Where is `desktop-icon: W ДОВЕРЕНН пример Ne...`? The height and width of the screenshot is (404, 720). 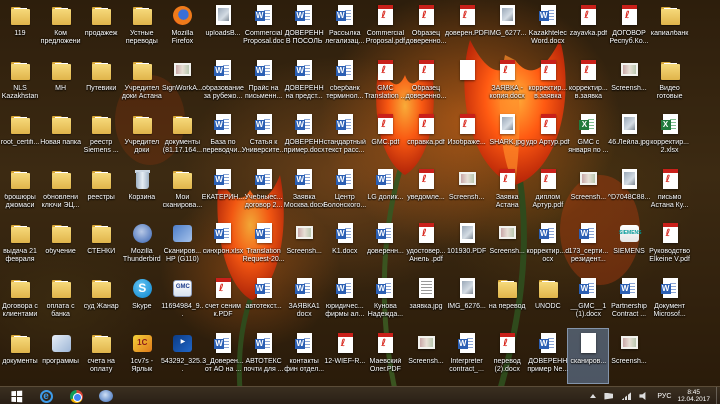
desktop-icon: W ДОВЕРЕНН пример Ne... is located at coordinates (547, 356).